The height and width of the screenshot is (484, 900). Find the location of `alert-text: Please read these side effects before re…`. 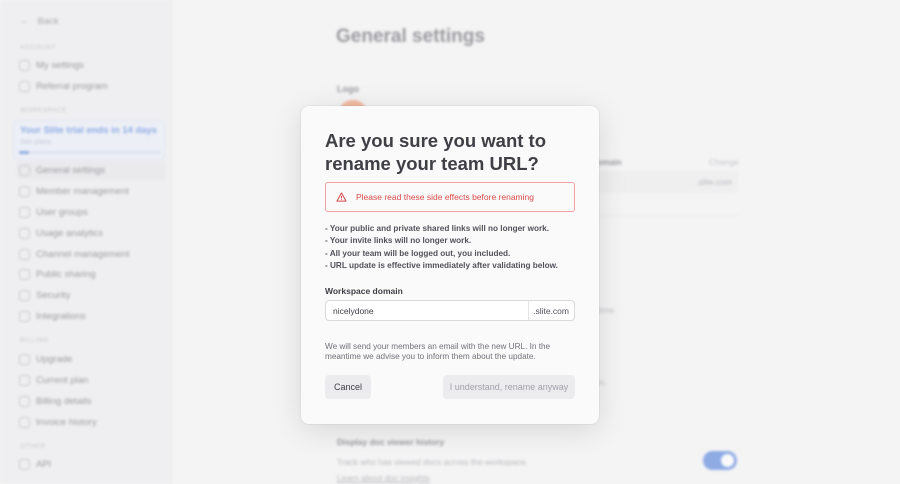

alert-text: Please read these side effects before re… is located at coordinates (445, 197).